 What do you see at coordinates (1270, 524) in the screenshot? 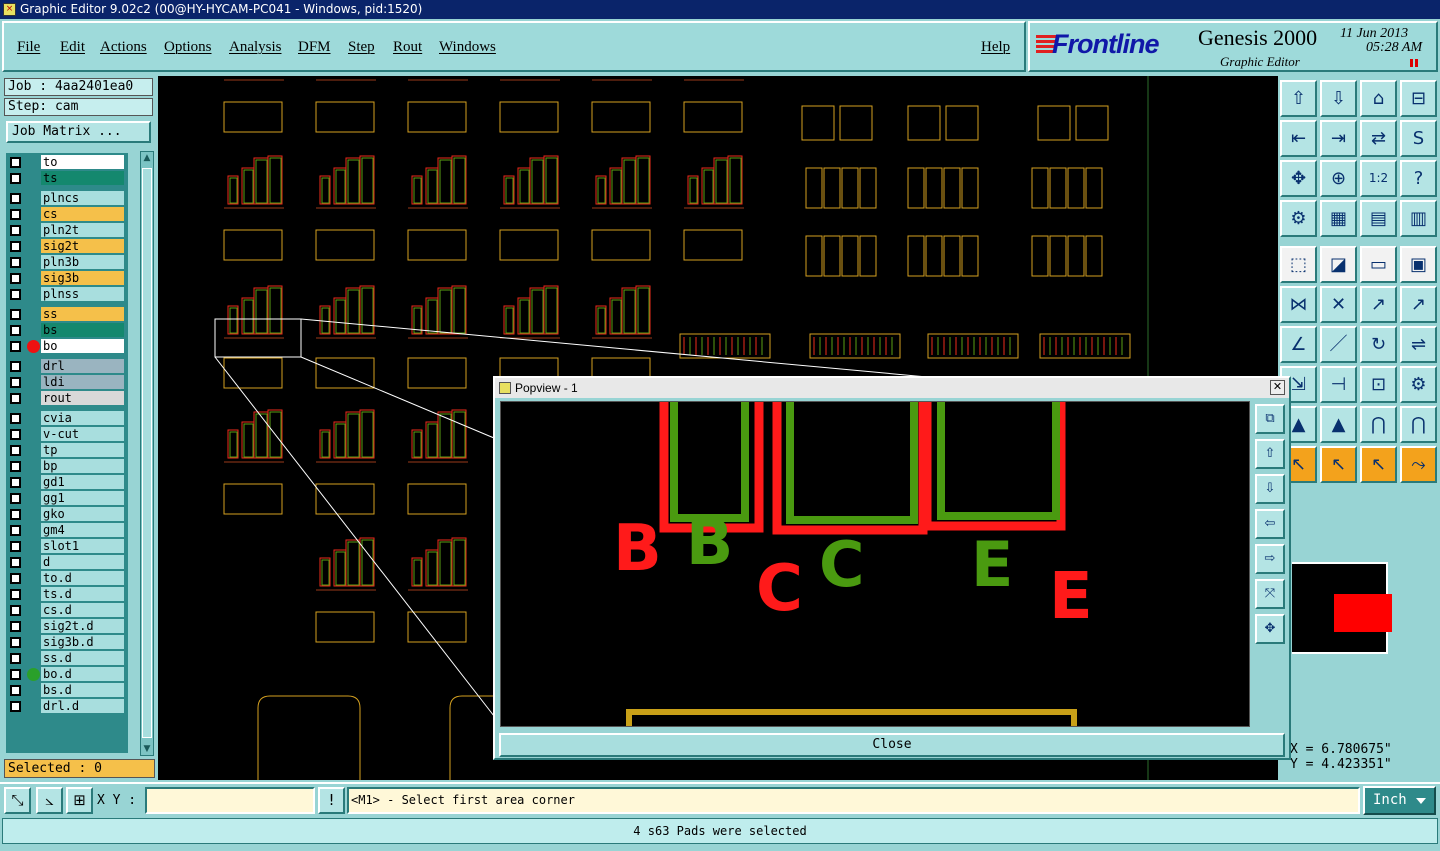
I see `pop-pan-left-icon: ⇦` at bounding box center [1270, 524].